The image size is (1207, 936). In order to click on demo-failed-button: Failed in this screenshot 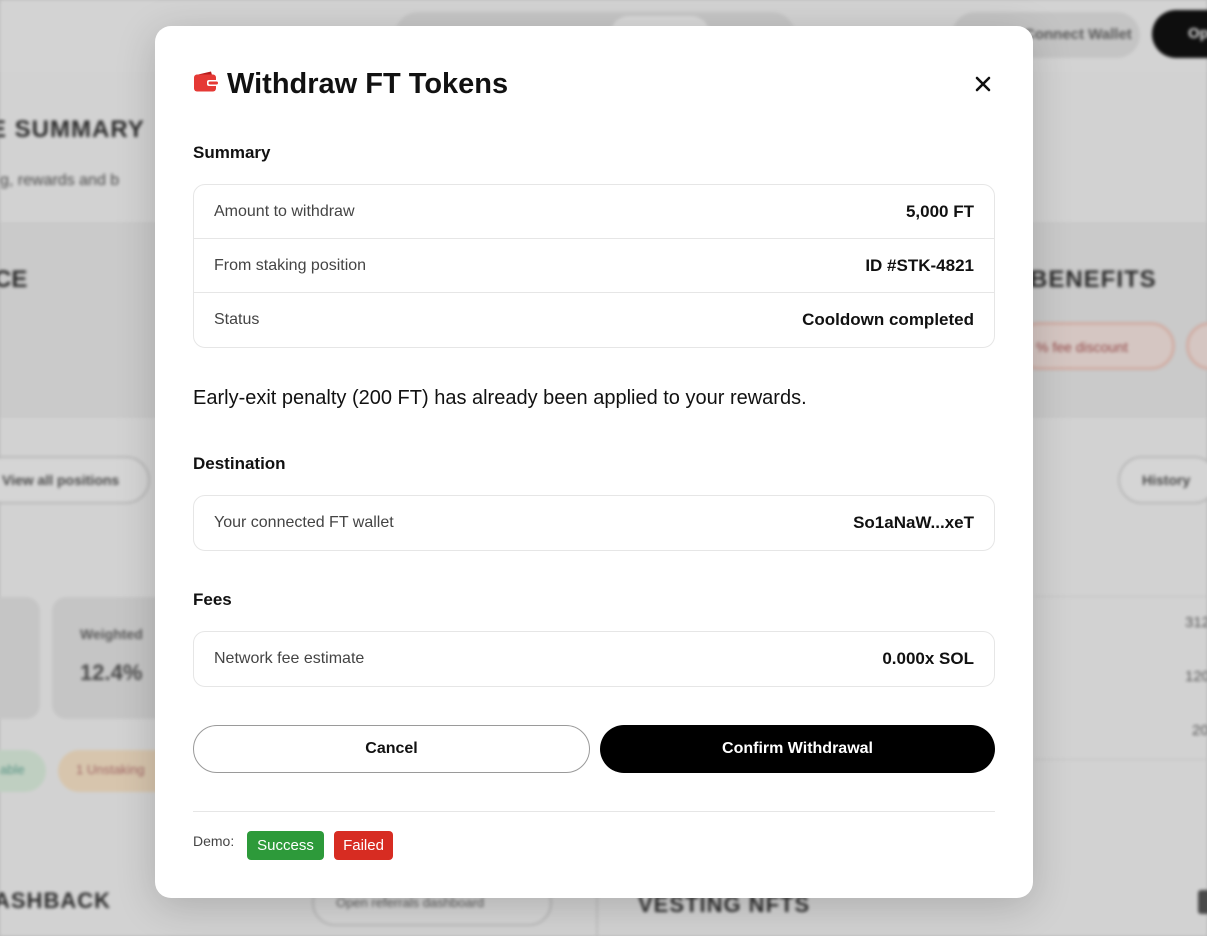, I will do `click(363, 845)`.